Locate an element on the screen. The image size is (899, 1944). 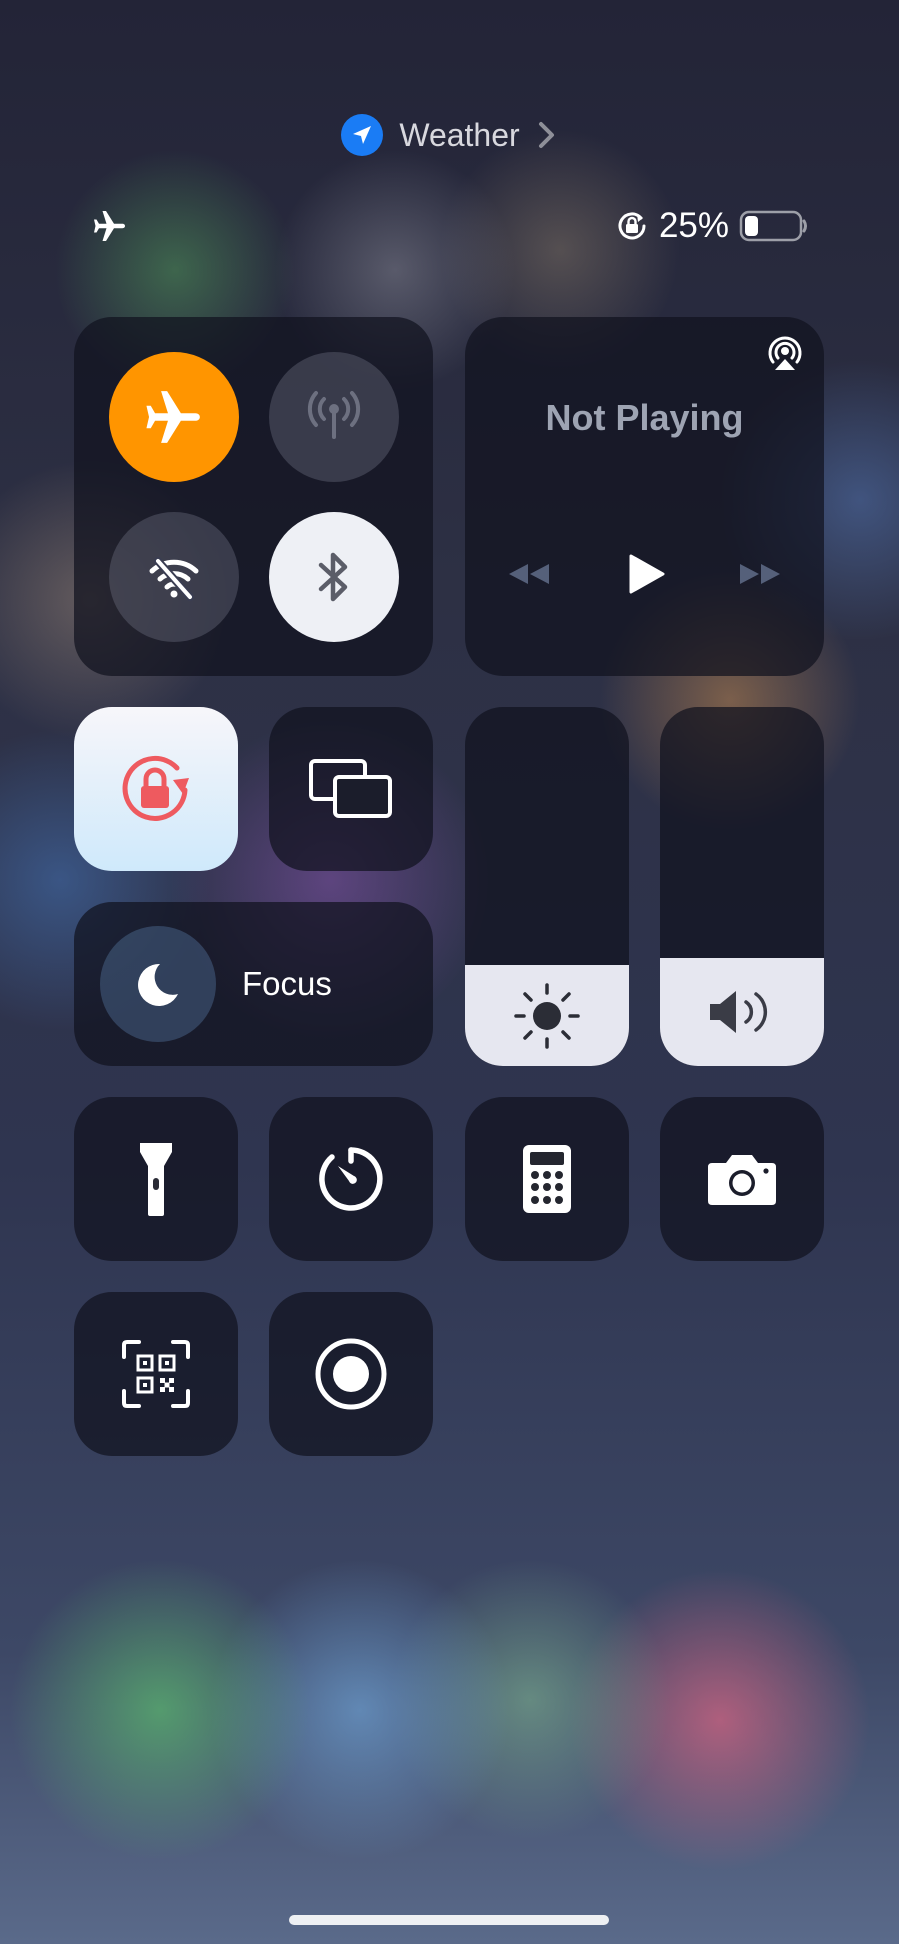
bluetooth-icon is located at coordinates (333, 577).